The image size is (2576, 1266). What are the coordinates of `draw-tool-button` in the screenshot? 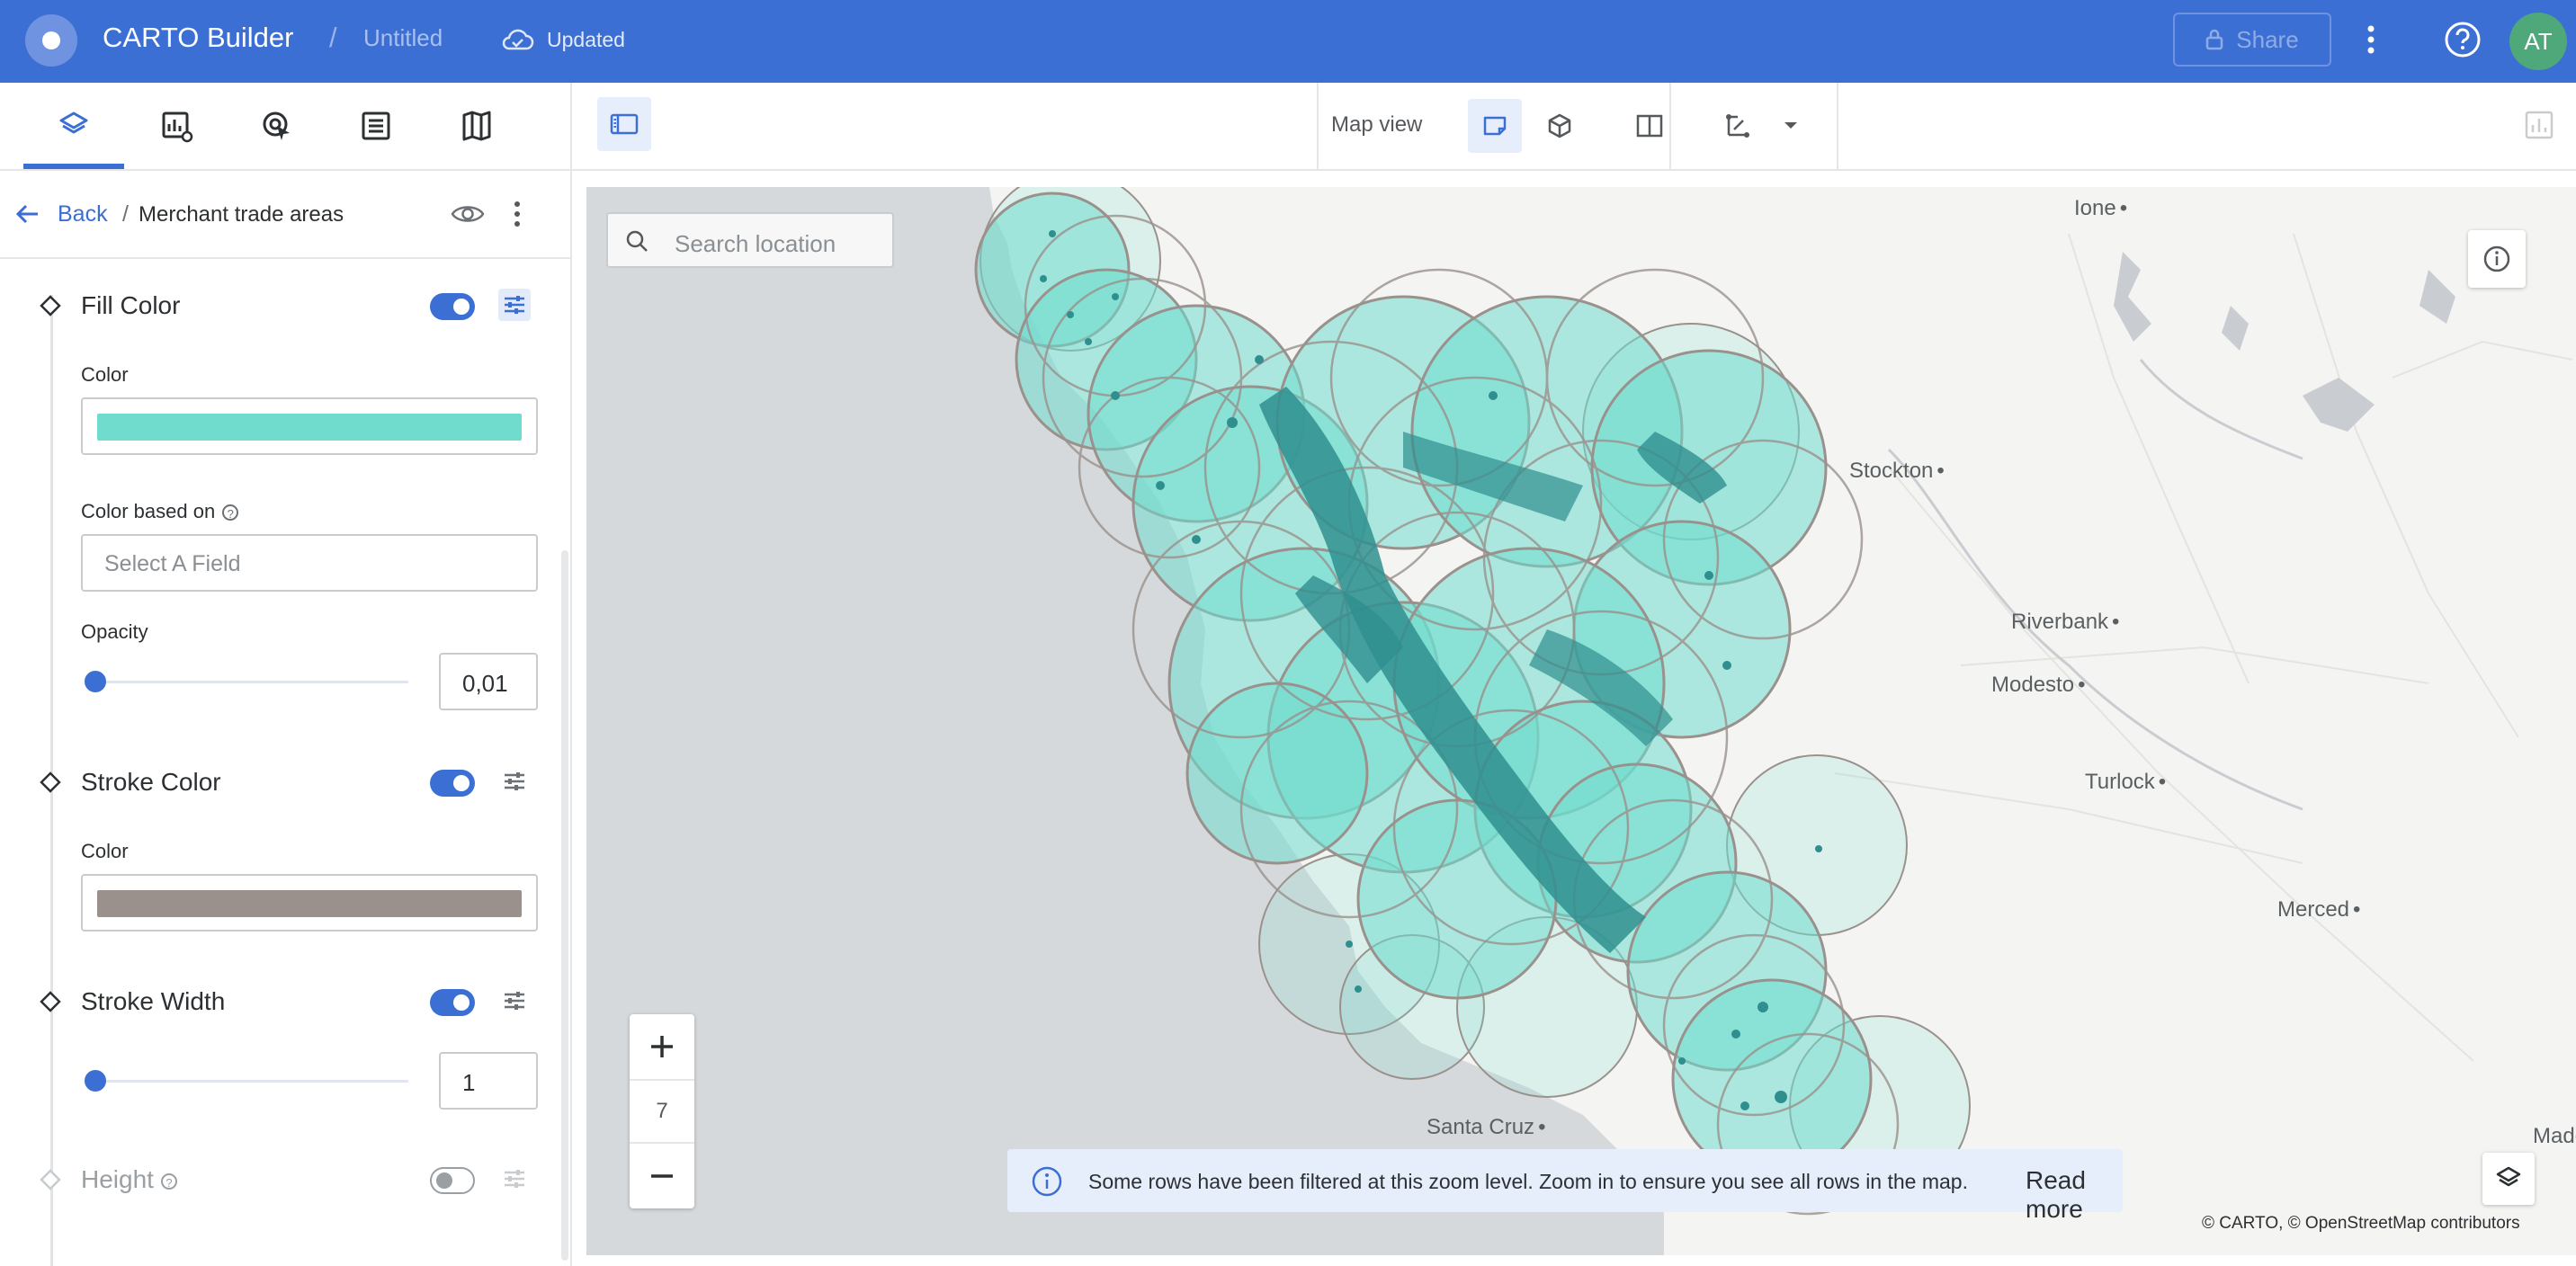 It's located at (1738, 126).